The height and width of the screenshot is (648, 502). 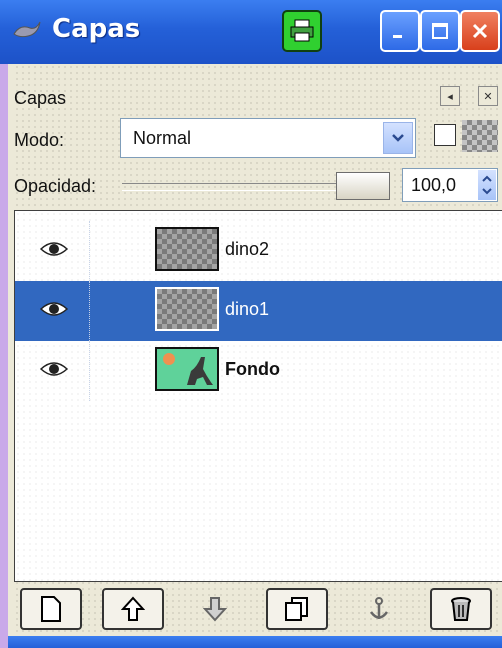 I want to click on dinosaur-thumbnail-icon, so click(x=188, y=369).